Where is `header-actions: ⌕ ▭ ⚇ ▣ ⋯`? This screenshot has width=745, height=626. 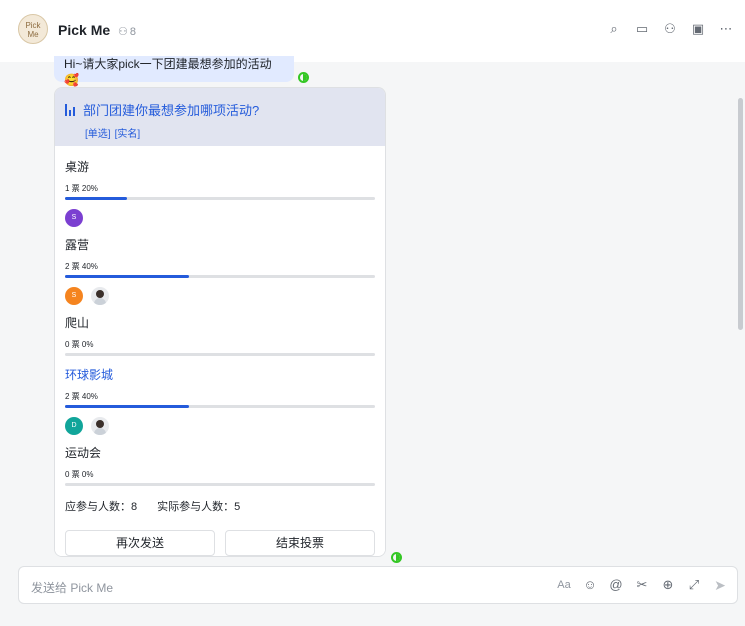
header-actions: ⌕ ▭ ⚇ ▣ ⋯ is located at coordinates (670, 29).